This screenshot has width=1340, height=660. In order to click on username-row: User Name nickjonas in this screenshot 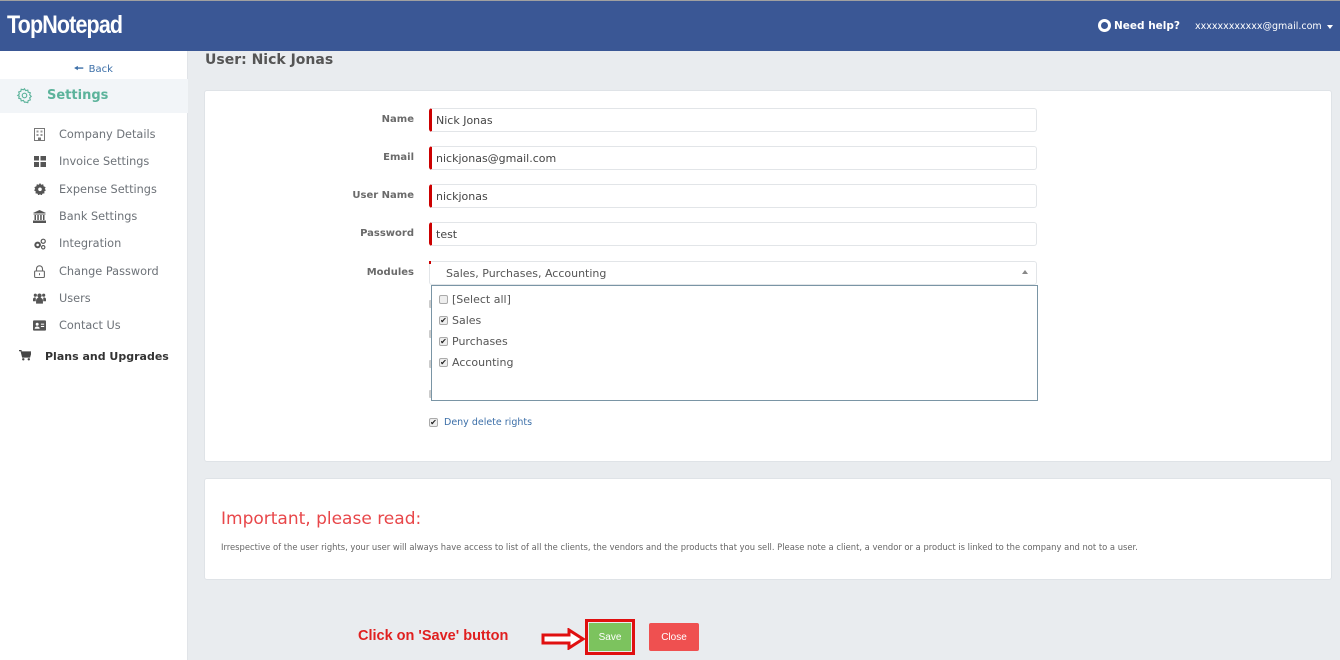, I will do `click(769, 196)`.